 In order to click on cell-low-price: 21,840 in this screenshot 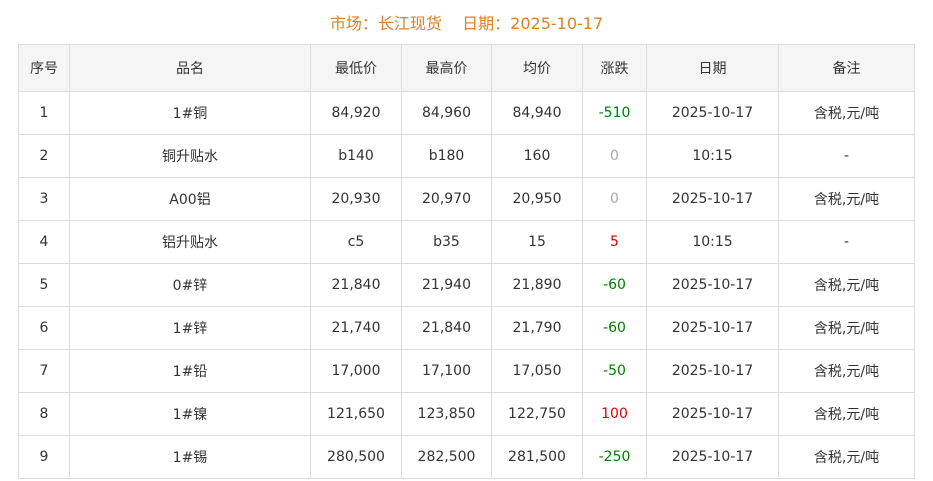, I will do `click(356, 285)`.